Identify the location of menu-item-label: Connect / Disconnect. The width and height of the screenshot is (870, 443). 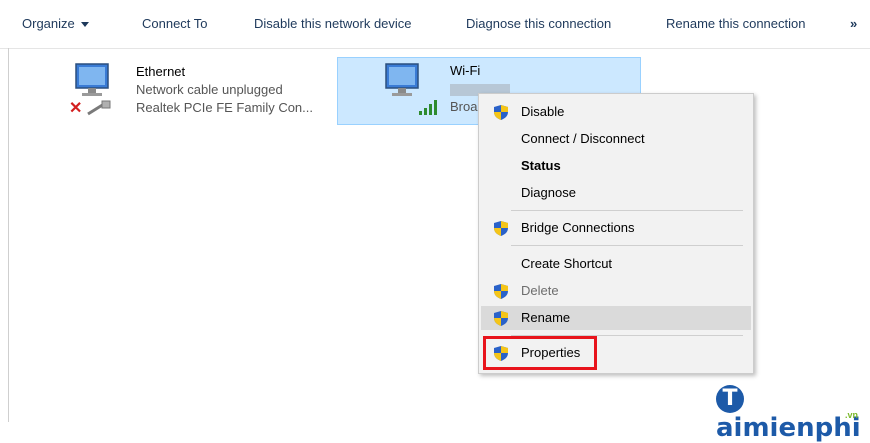
(583, 138).